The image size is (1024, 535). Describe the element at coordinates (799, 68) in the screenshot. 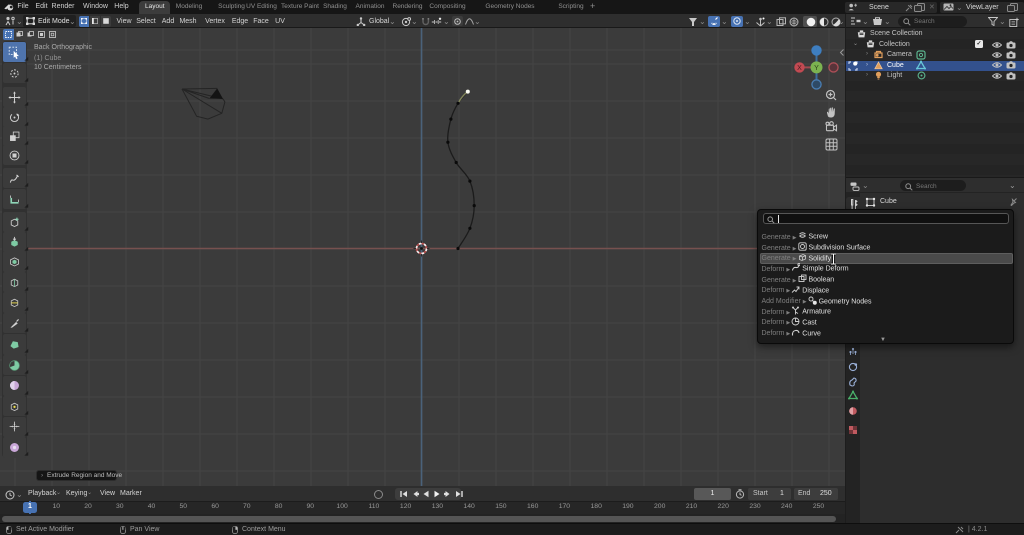

I see `svg-text: X` at that location.